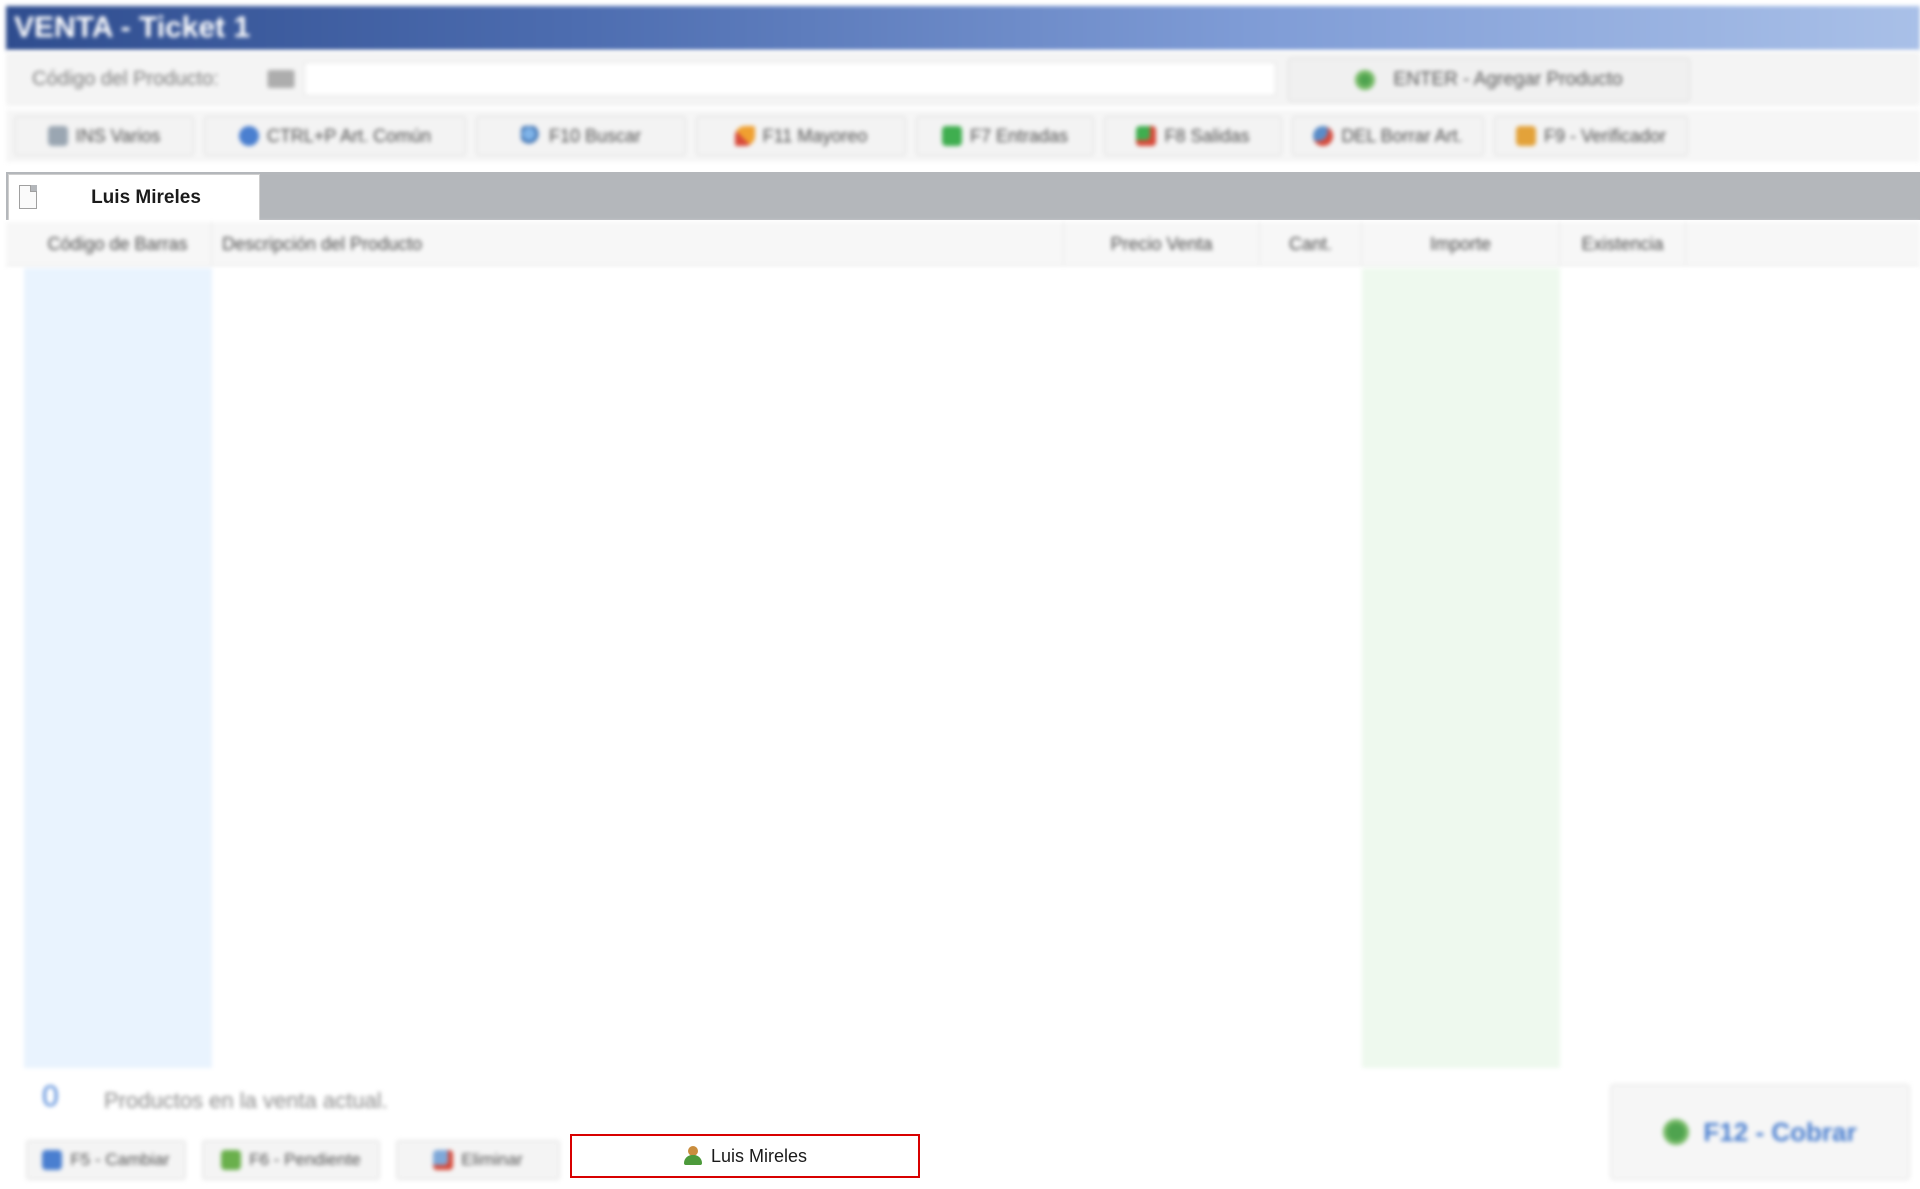  What do you see at coordinates (146, 197) in the screenshot?
I see `ticket-tab-label: Luis Mireles` at bounding box center [146, 197].